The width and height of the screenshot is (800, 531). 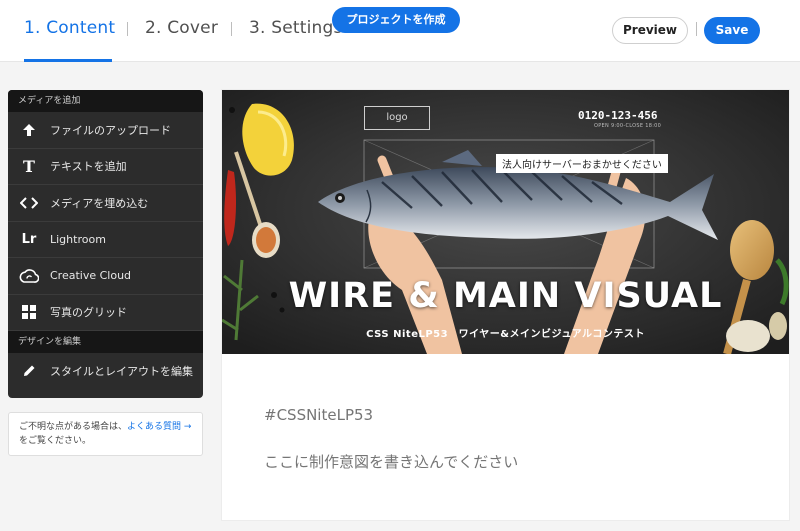 What do you see at coordinates (29, 371) in the screenshot?
I see `pencil-icon` at bounding box center [29, 371].